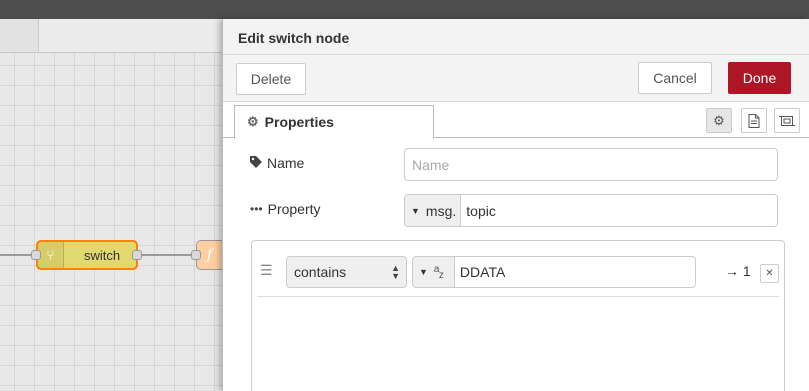 The image size is (809, 391). What do you see at coordinates (294, 38) in the screenshot?
I see `tray-title: Edit switch node` at bounding box center [294, 38].